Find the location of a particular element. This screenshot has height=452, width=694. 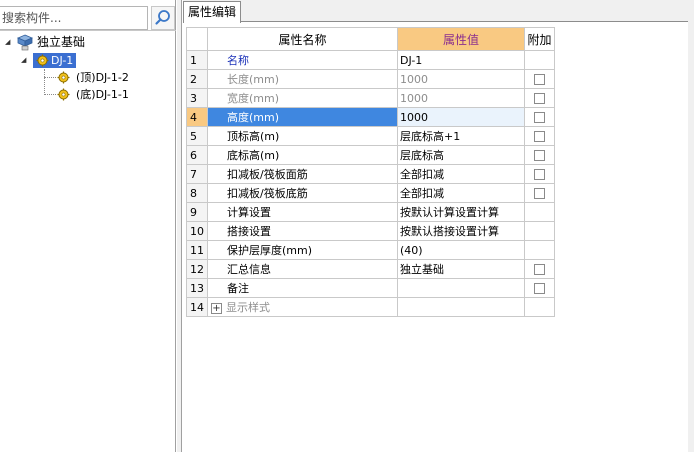

column-header-name: 属性名称 is located at coordinates (302, 39).